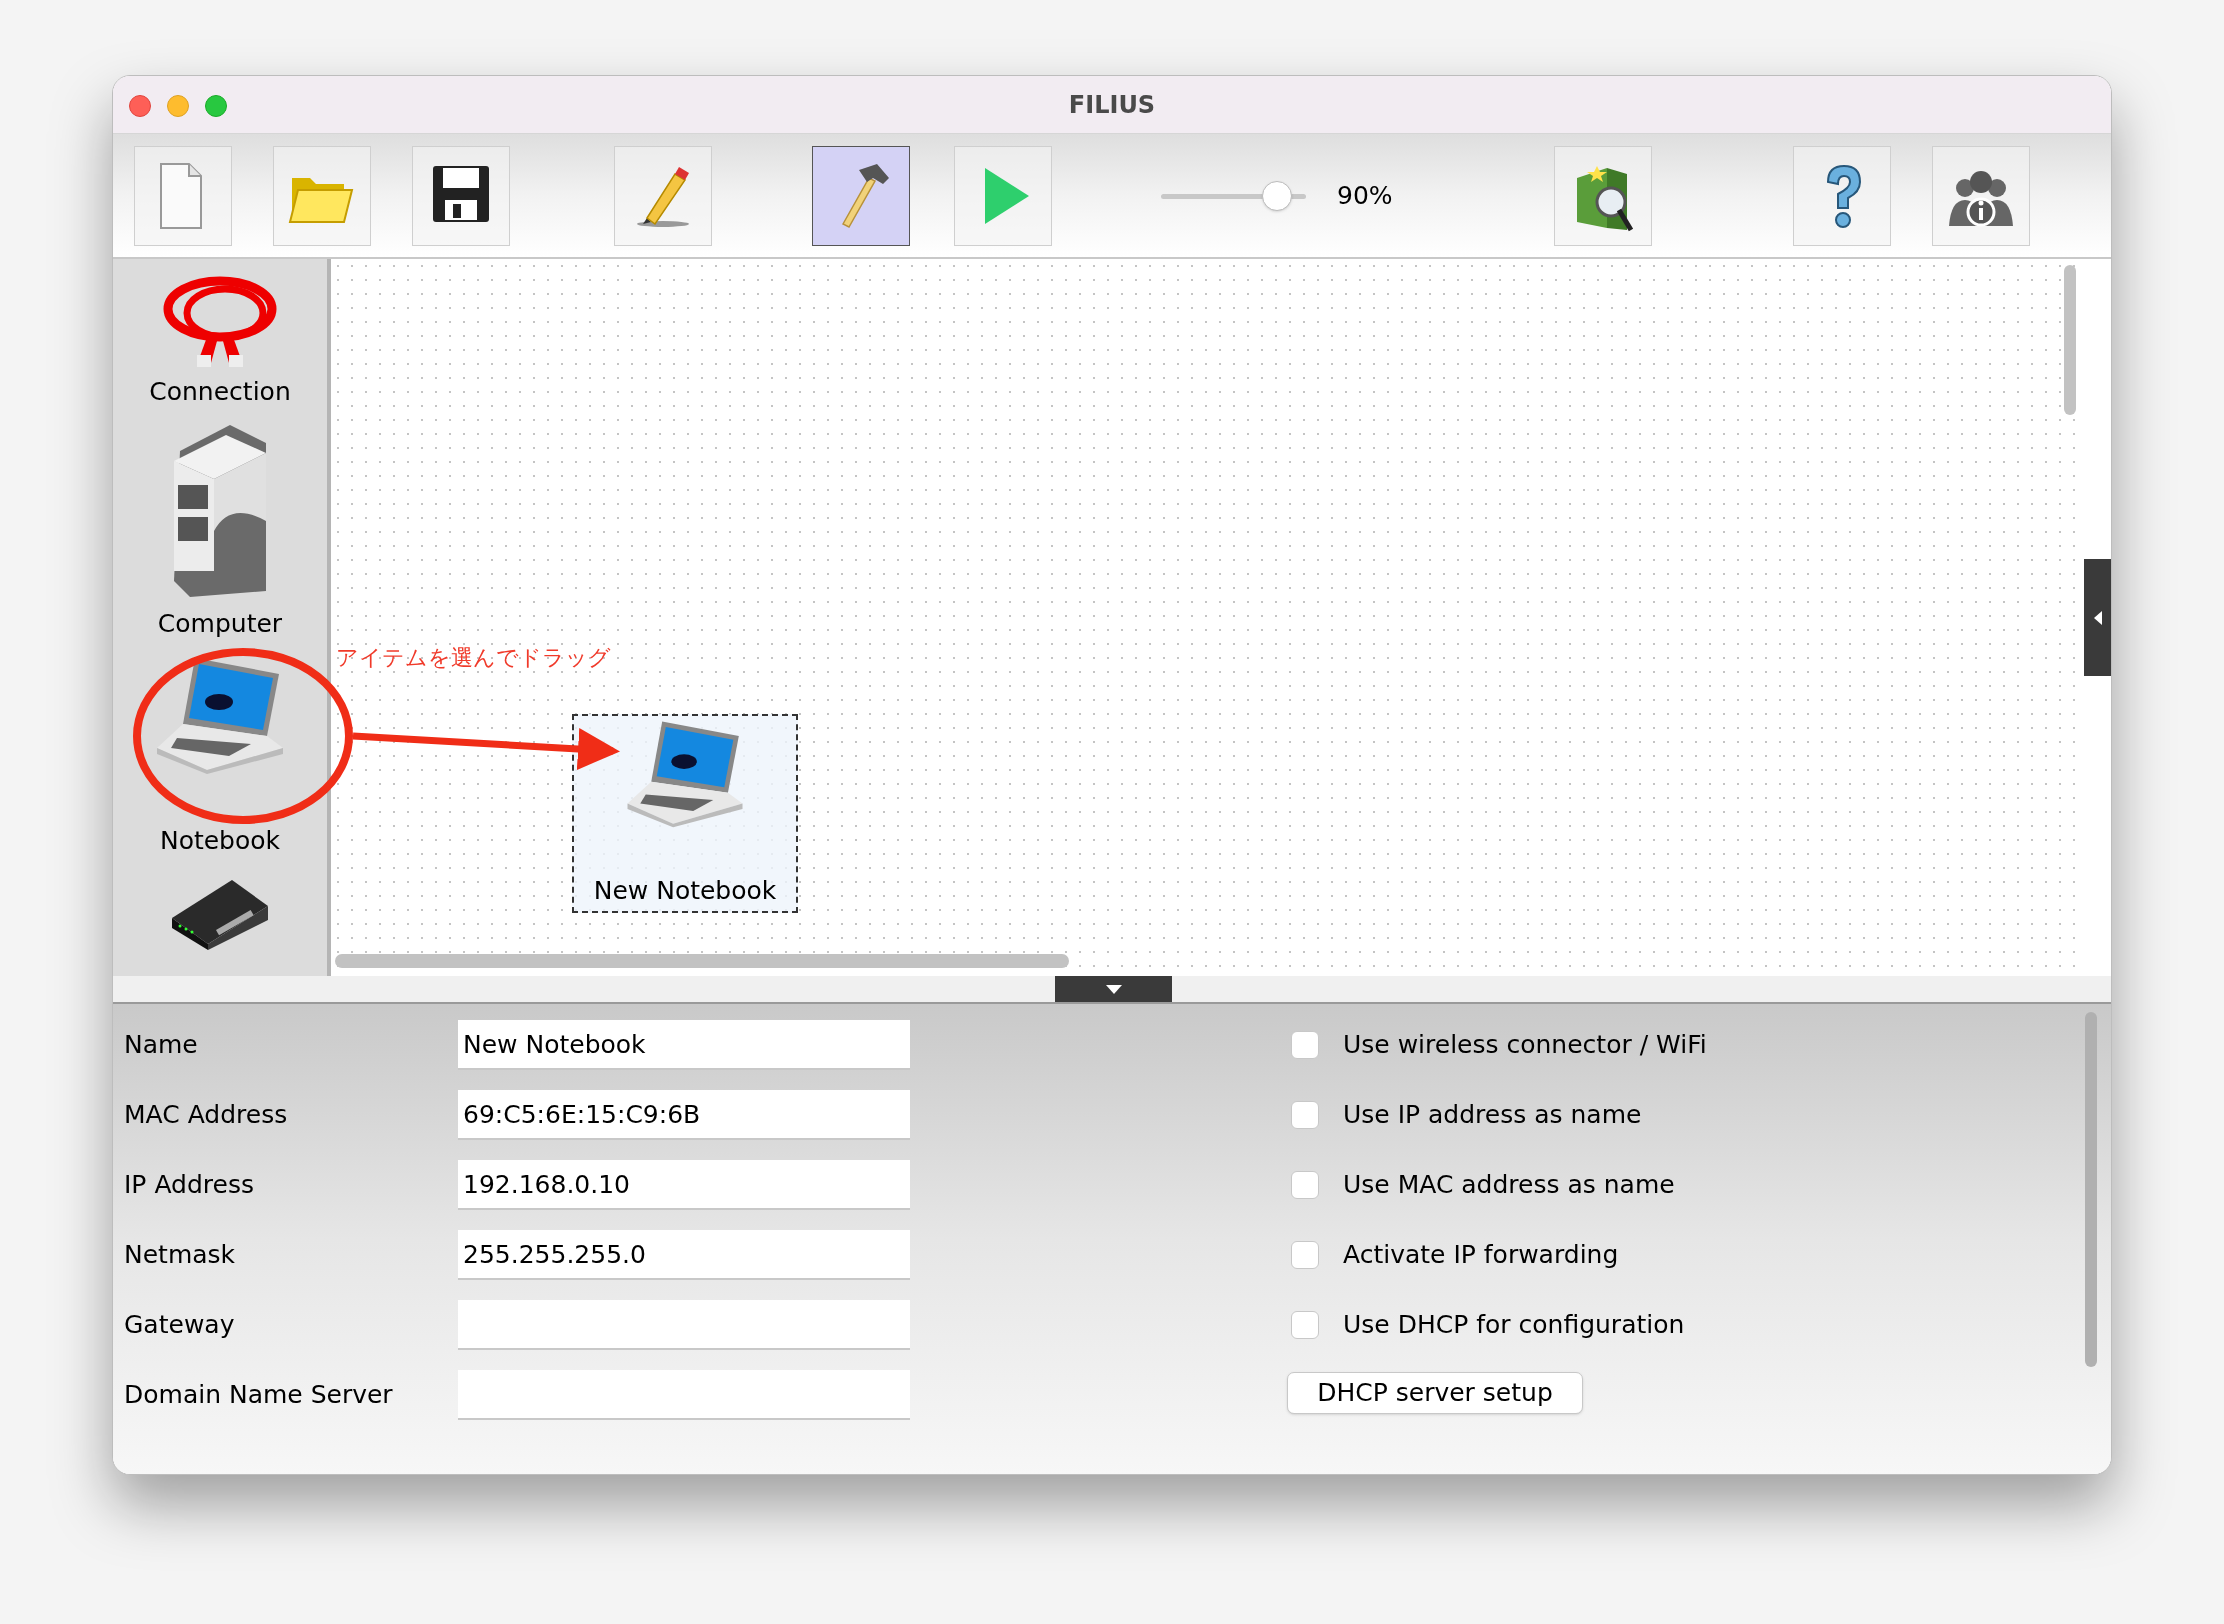  I want to click on toggle-arrow-icon, so click(1113, 989).